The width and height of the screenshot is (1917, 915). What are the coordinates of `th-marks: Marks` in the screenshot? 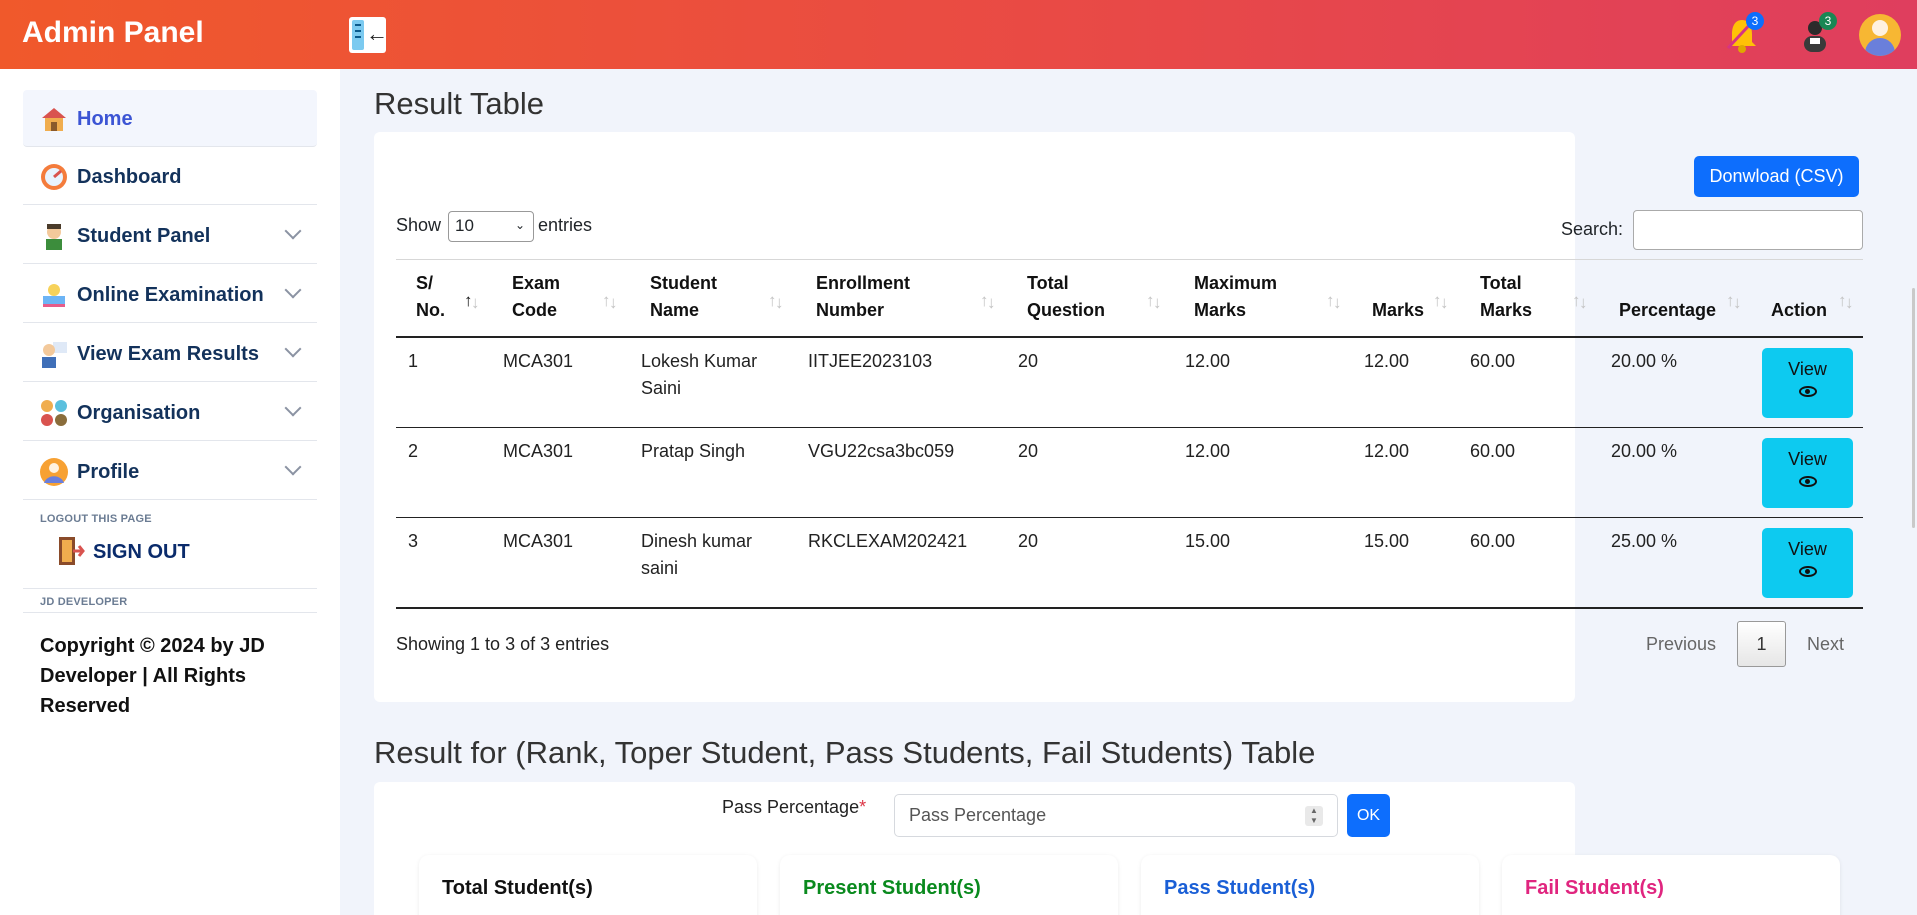 It's located at (1398, 297).